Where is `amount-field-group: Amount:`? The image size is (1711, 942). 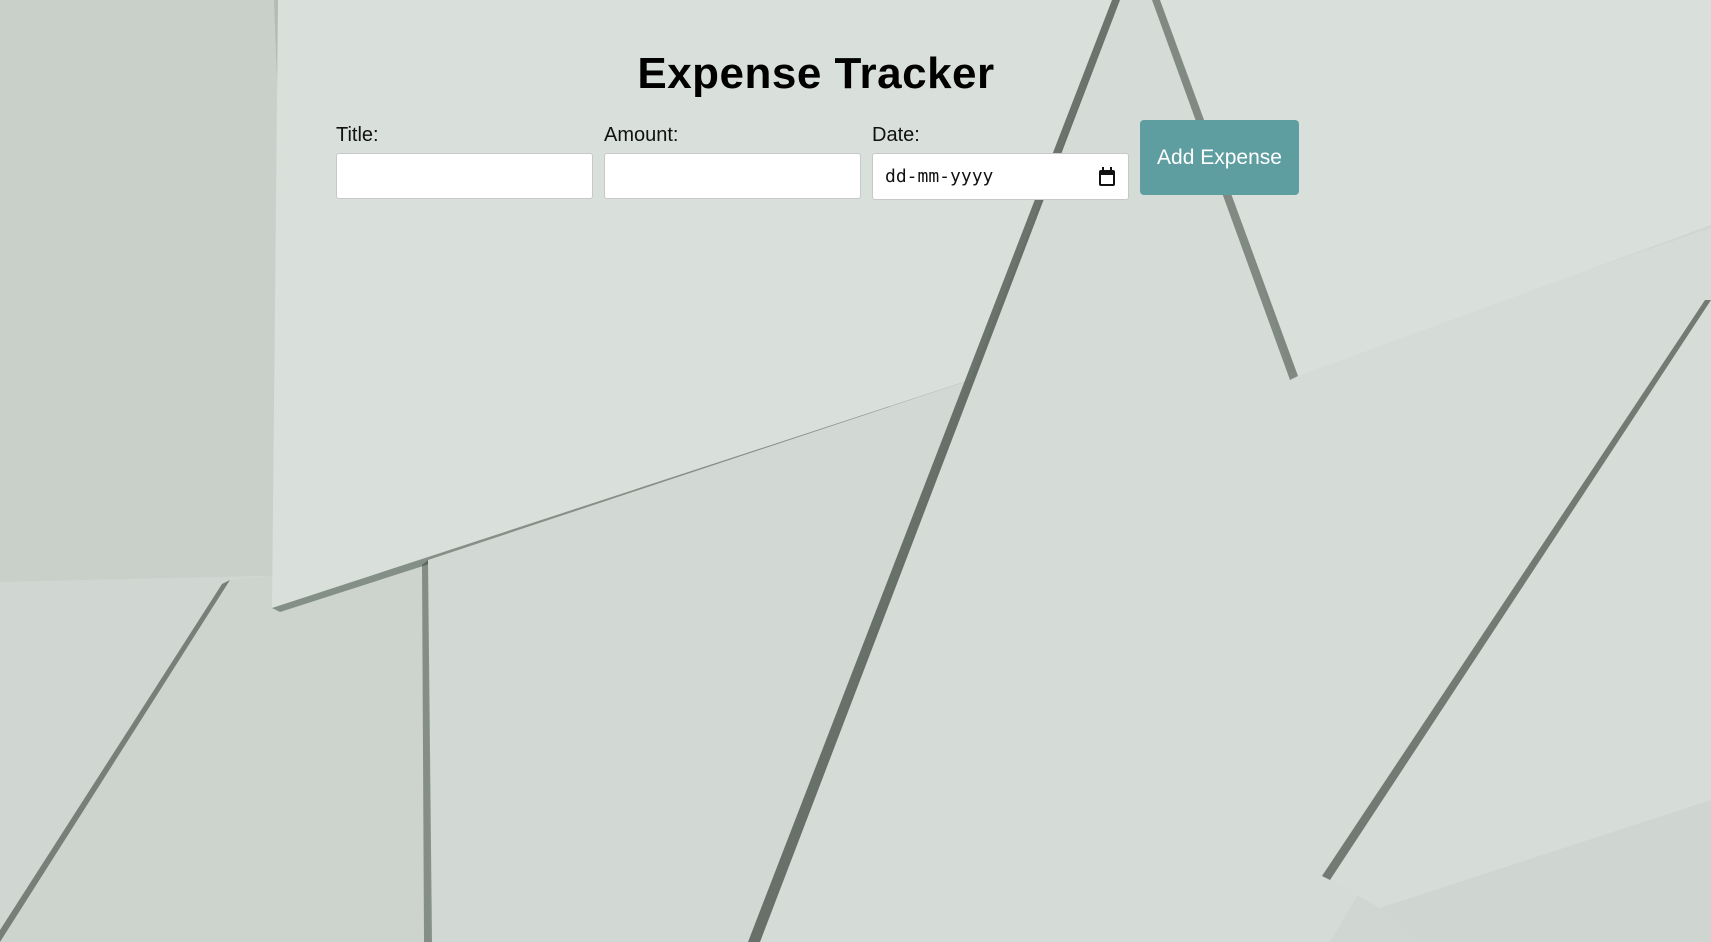
amount-field-group: Amount: is located at coordinates (732, 160).